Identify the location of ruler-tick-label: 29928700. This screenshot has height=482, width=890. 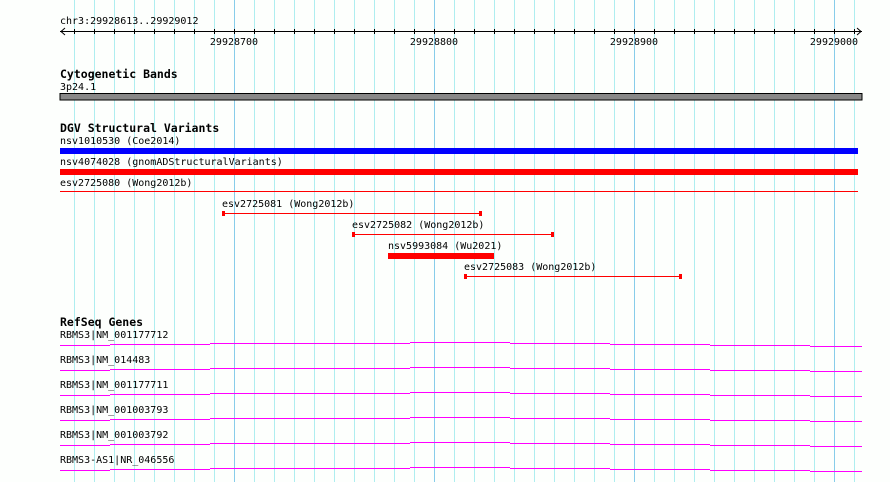
(234, 42).